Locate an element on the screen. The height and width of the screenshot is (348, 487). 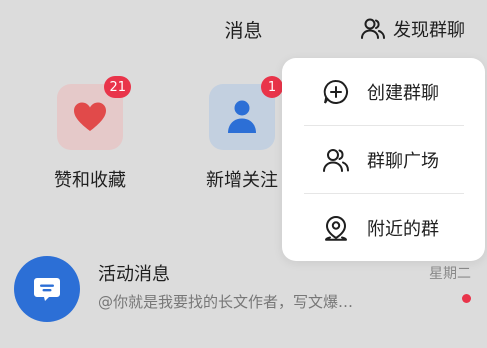
unread-dot is located at coordinates (466, 298).